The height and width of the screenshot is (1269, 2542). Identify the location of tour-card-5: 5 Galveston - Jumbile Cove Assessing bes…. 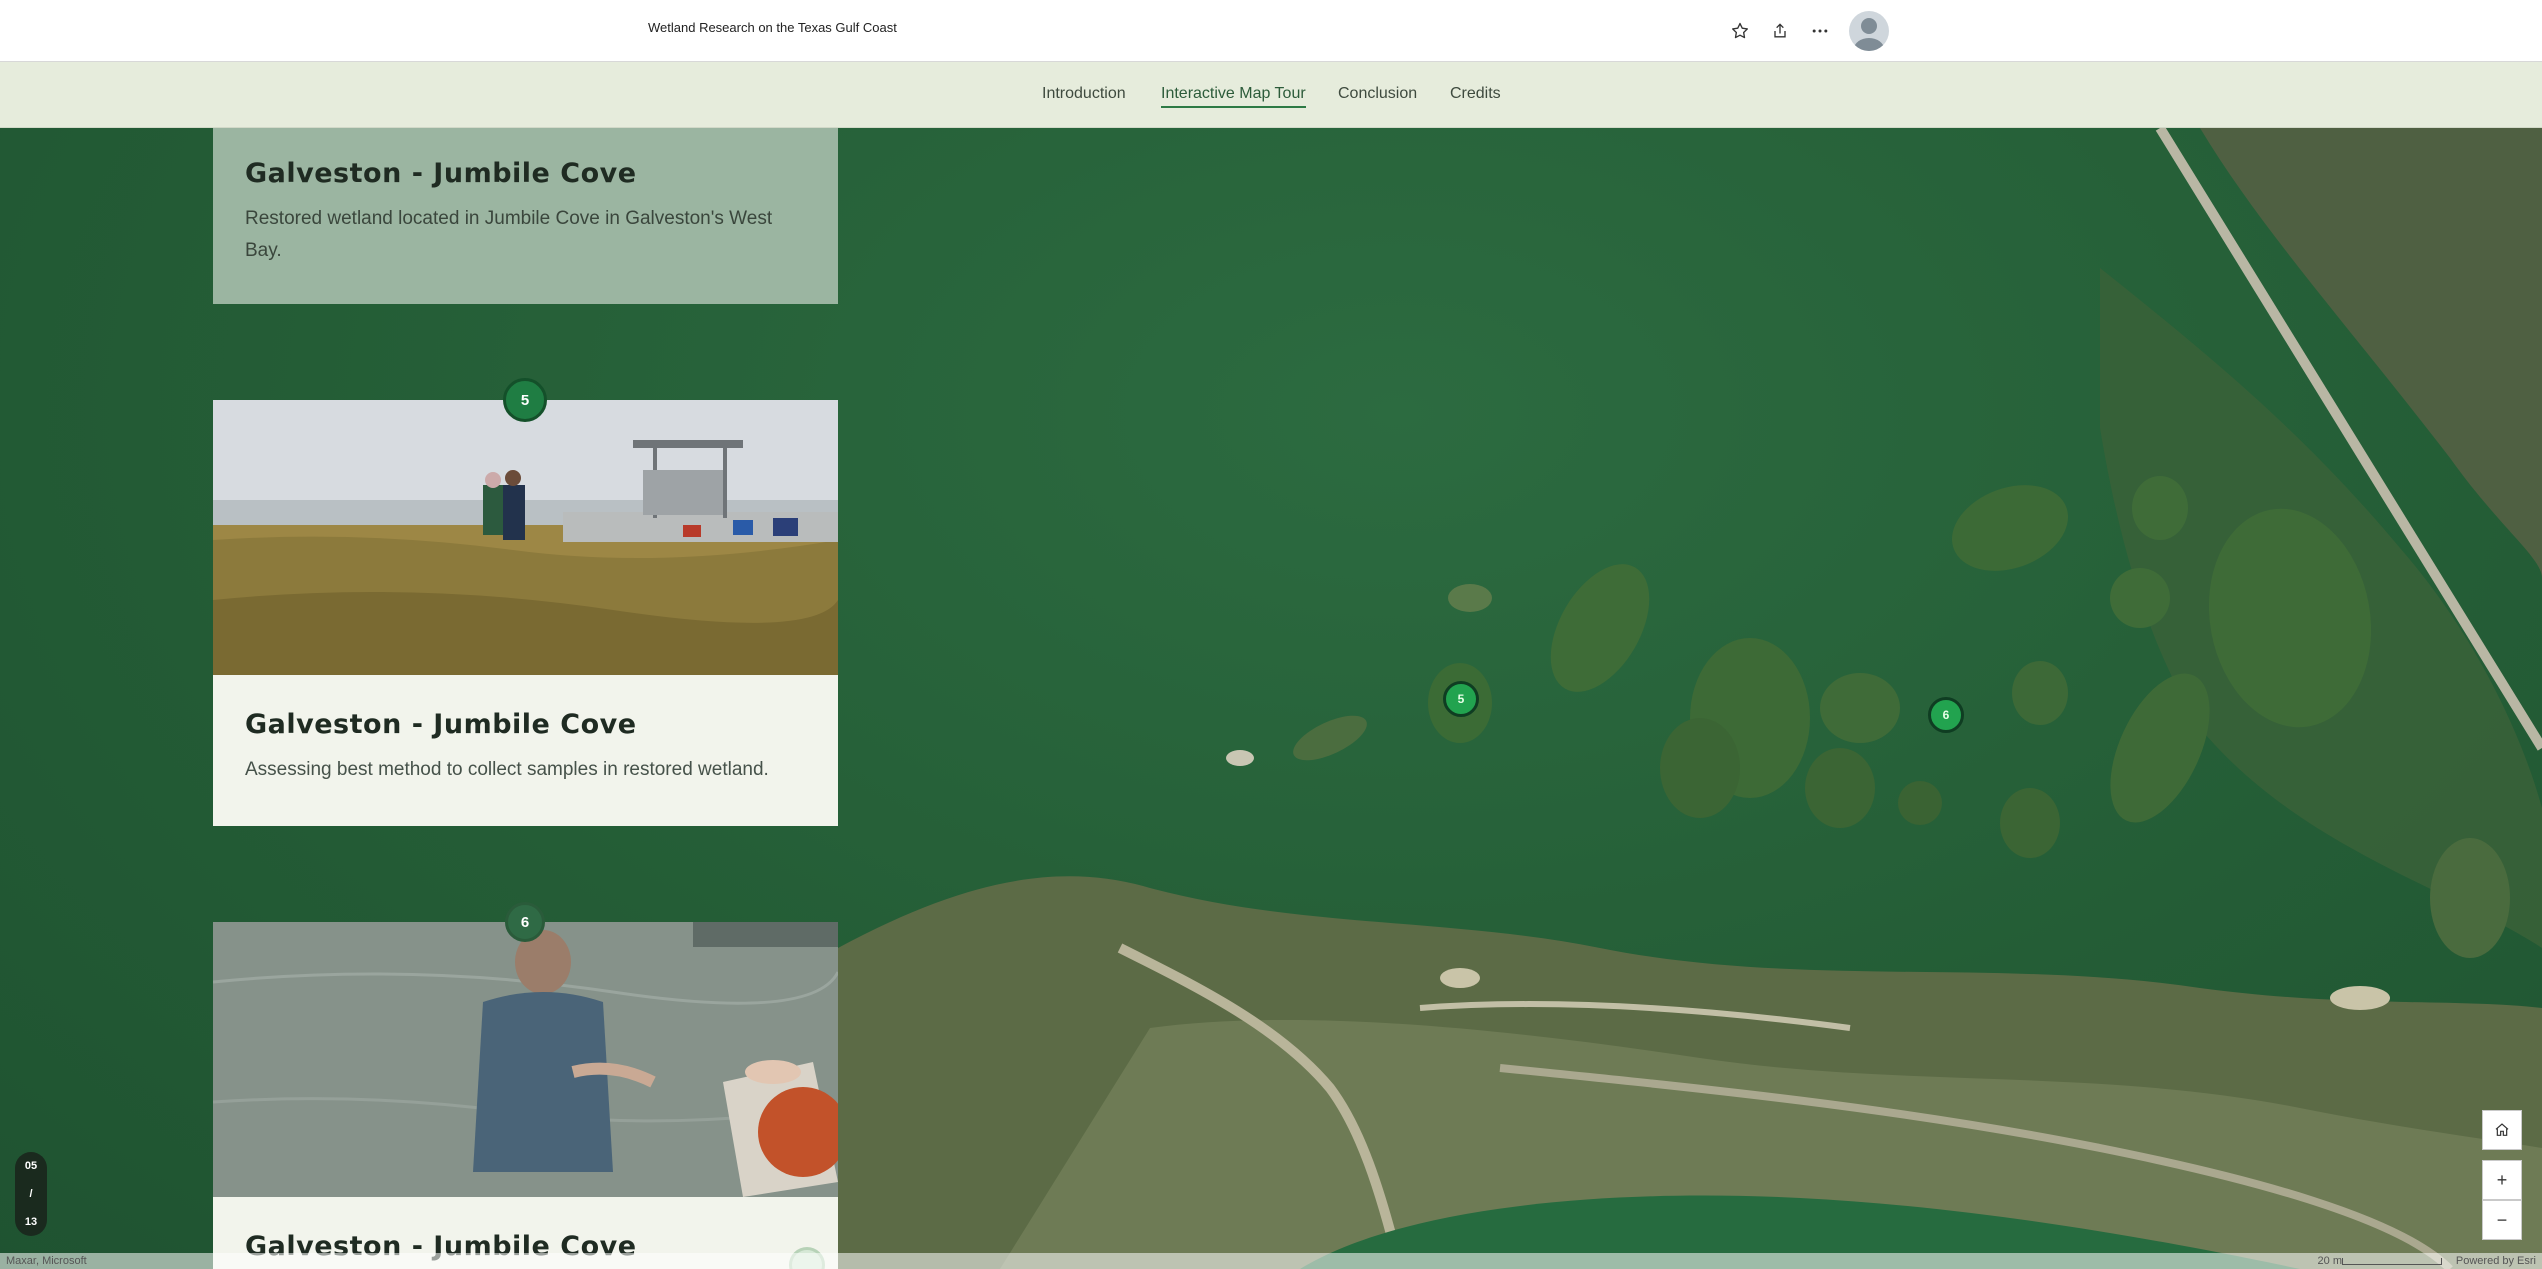
(525, 602).